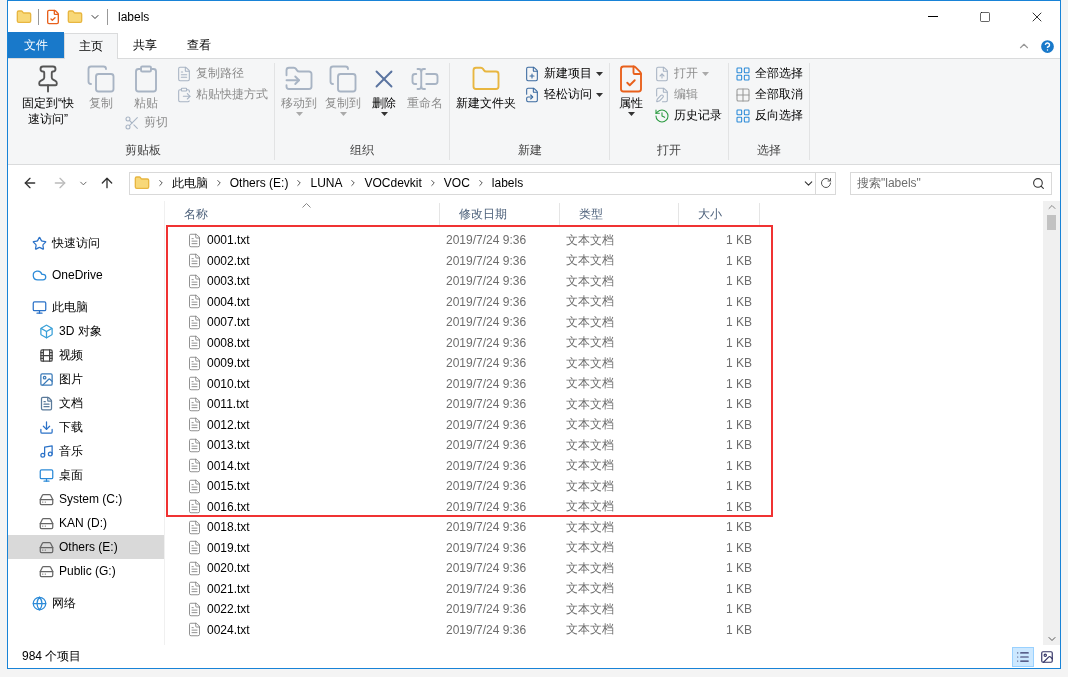 Image resolution: width=1068 pixels, height=677 pixels. Describe the element at coordinates (46, 355) in the screenshot. I see `film-icon` at that location.